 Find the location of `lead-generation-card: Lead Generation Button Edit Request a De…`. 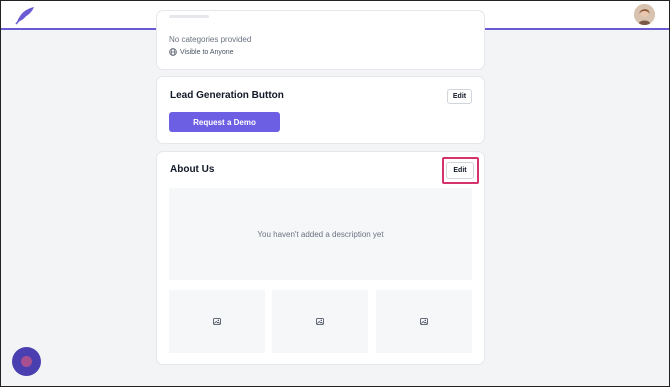

lead-generation-card: Lead Generation Button Edit Request a De… is located at coordinates (320, 110).